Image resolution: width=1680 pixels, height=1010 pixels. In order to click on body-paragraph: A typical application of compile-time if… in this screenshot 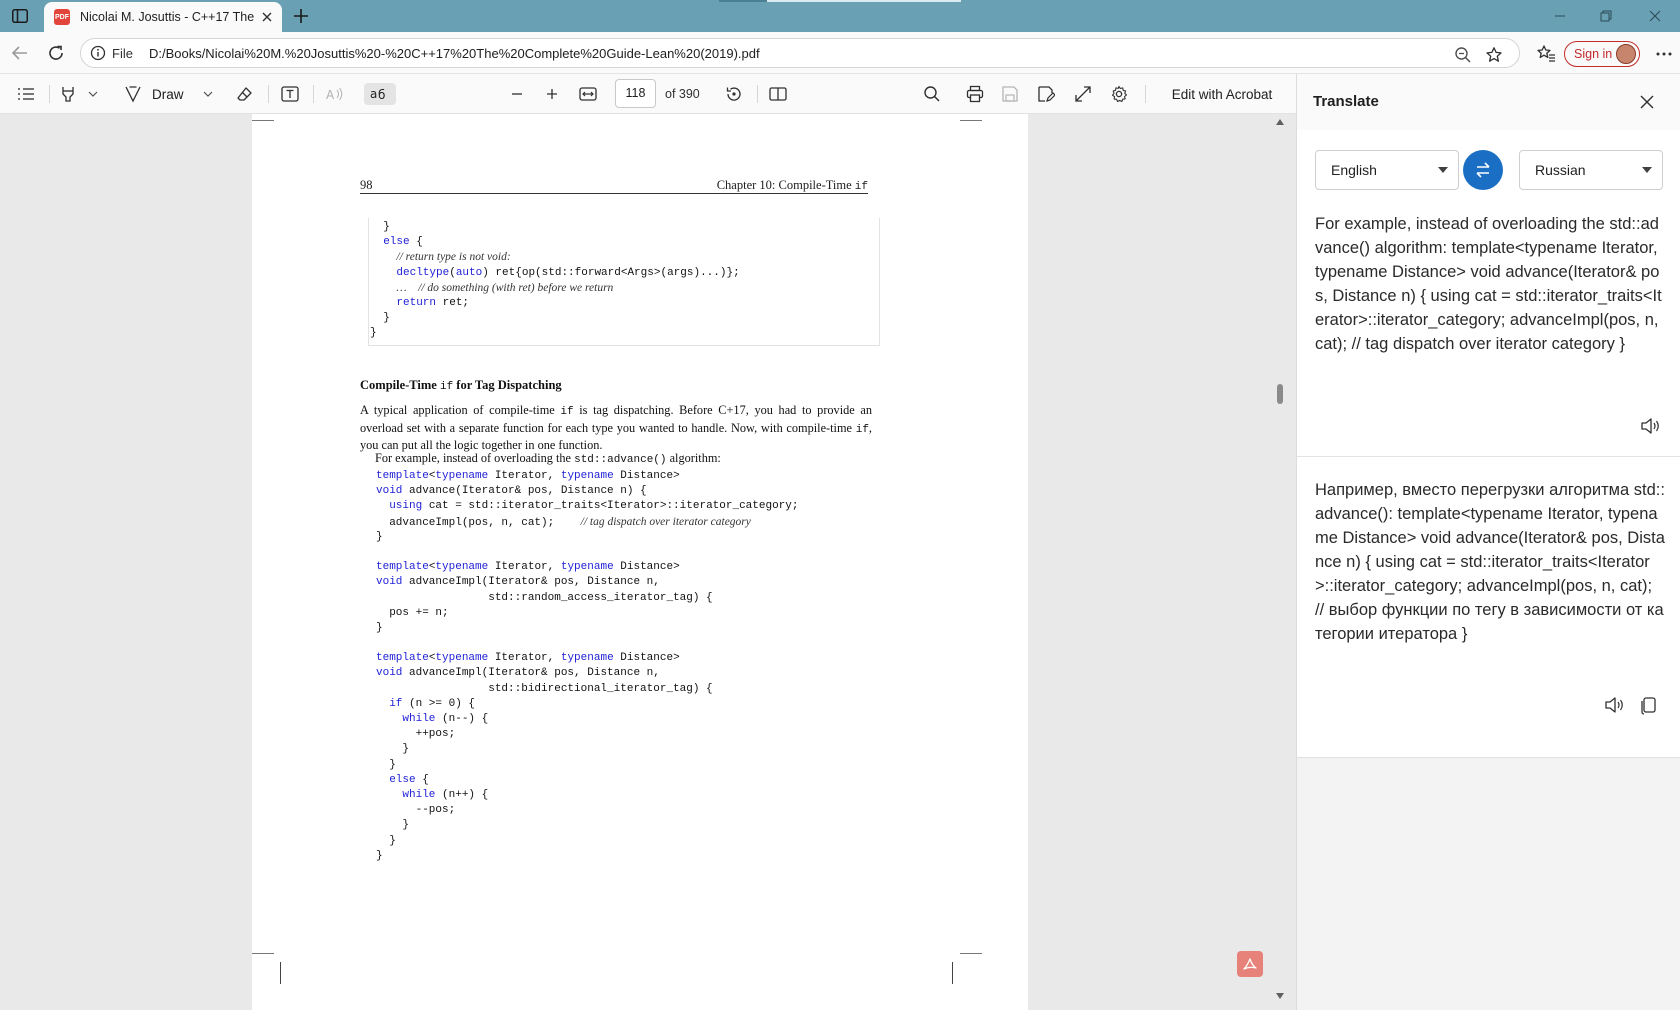, I will do `click(616, 428)`.